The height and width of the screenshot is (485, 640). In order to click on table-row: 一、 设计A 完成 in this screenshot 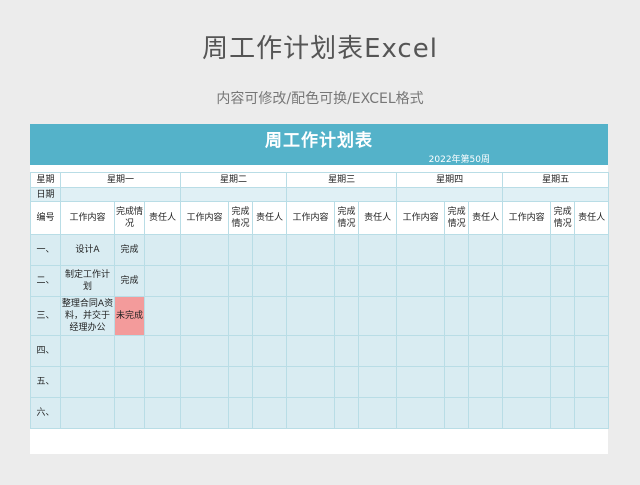, I will do `click(320, 250)`.